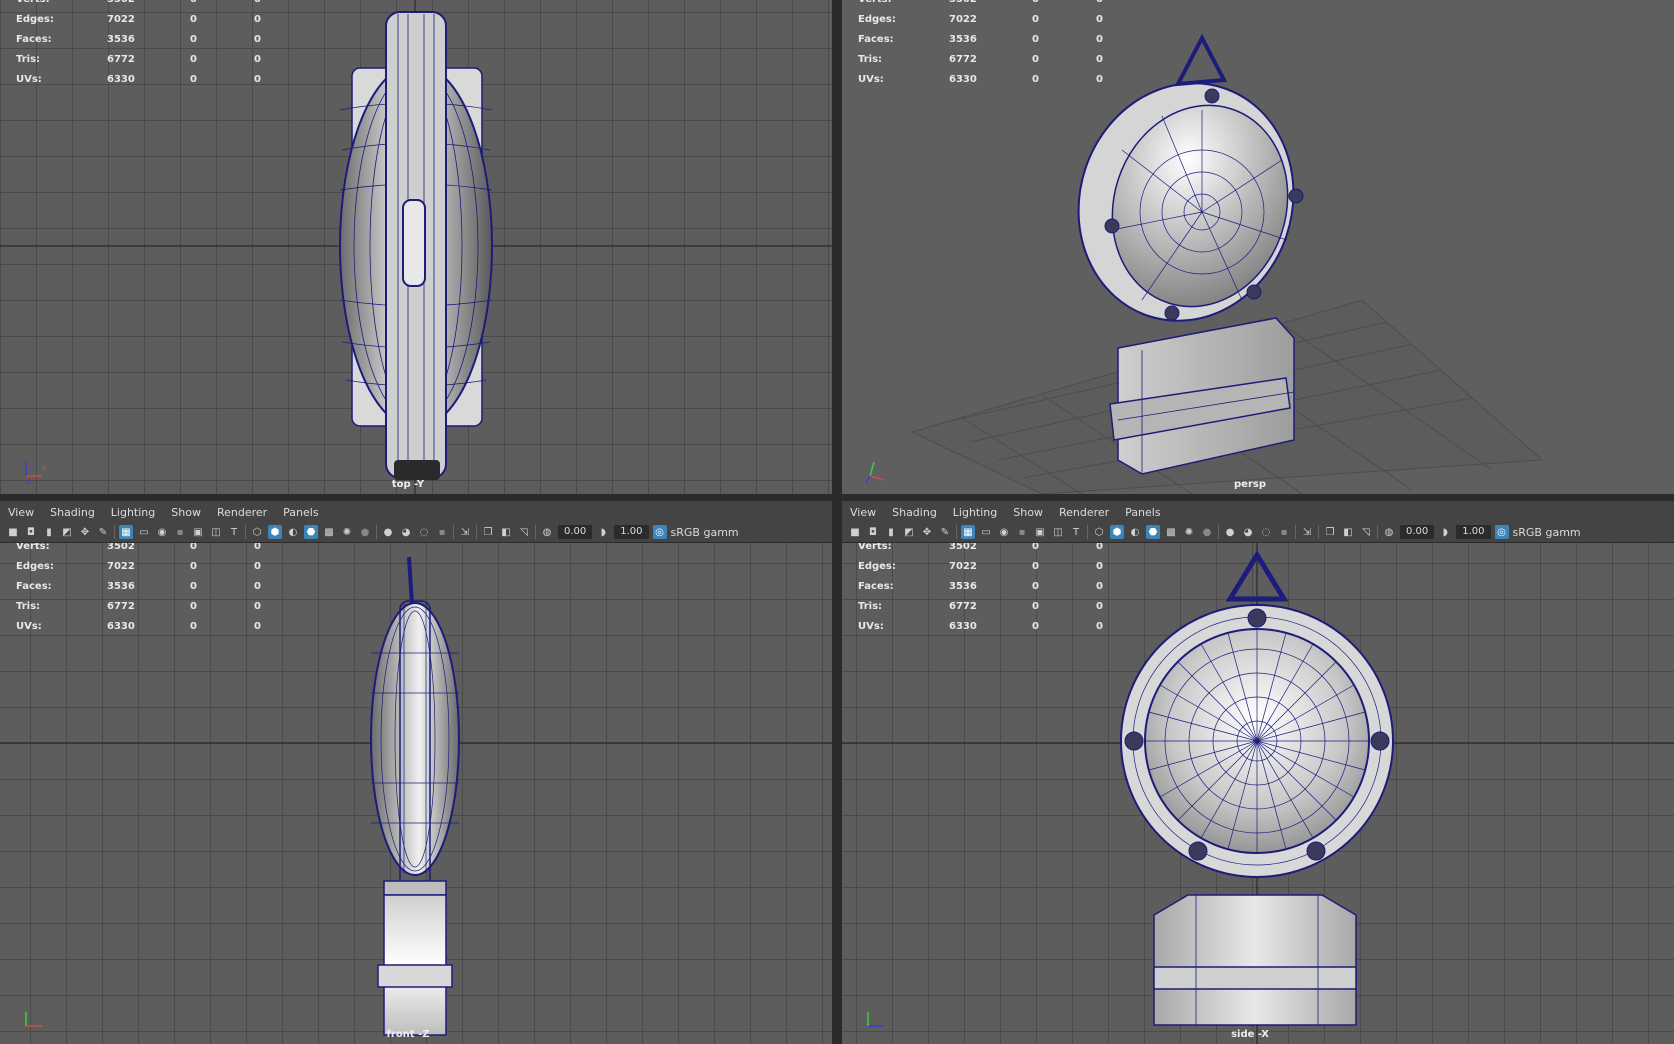  I want to click on axis-gizmo-icon, so click(33, 1019).